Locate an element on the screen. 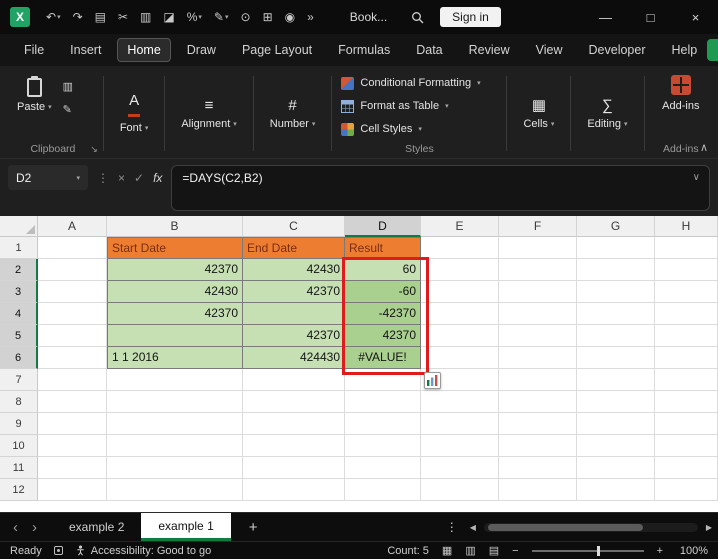  row-header-2: 2 is located at coordinates (19, 270).